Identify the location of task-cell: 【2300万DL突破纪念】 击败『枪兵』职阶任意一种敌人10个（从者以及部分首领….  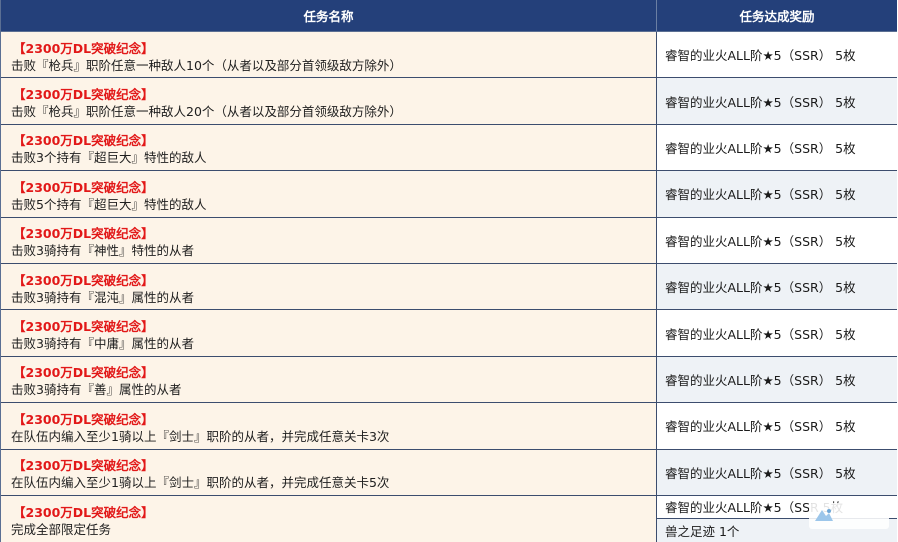
(329, 55).